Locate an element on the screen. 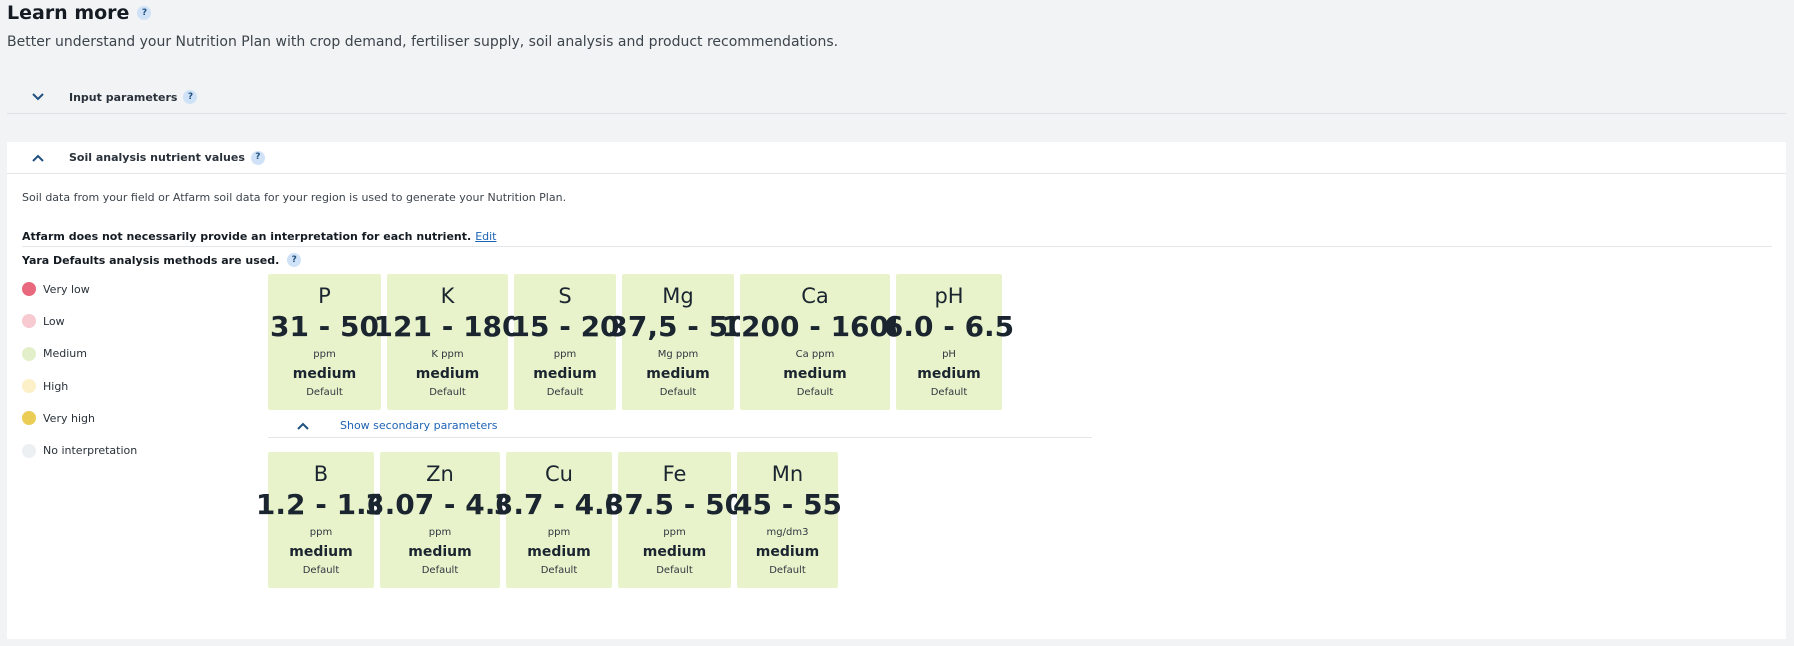 Image resolution: width=1794 pixels, height=646 pixels. page-header: Learn more ? is located at coordinates (79, 13).